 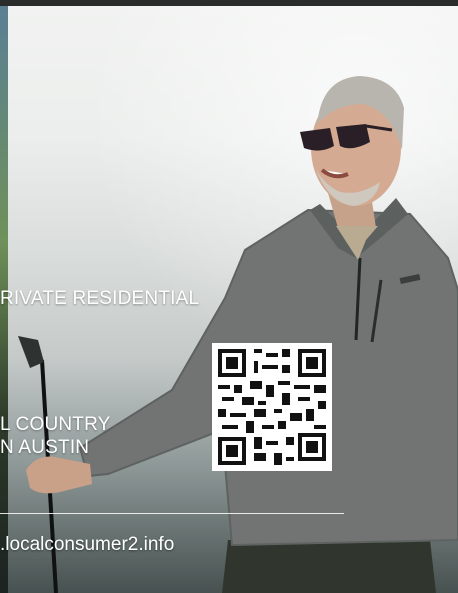 What do you see at coordinates (55, 424) in the screenshot?
I see `headline-line-2: L COUNTRY` at bounding box center [55, 424].